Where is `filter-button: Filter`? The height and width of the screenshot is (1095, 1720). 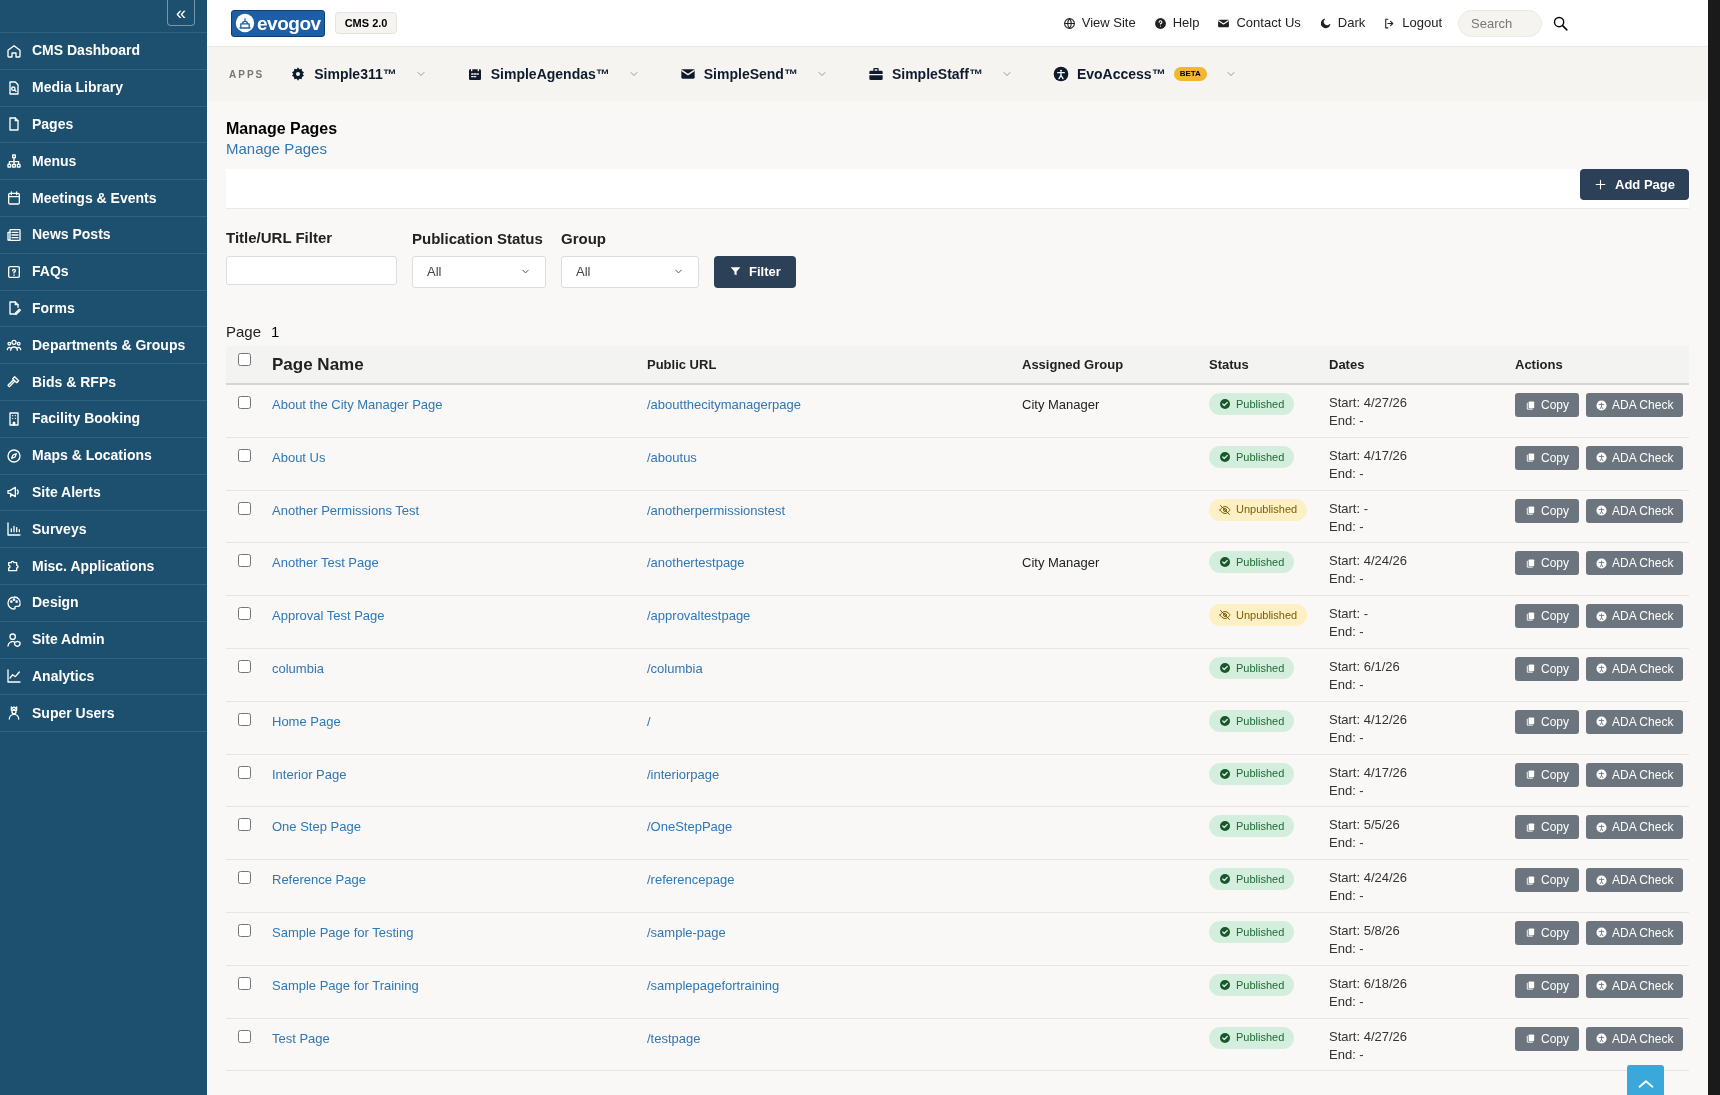 filter-button: Filter is located at coordinates (755, 271).